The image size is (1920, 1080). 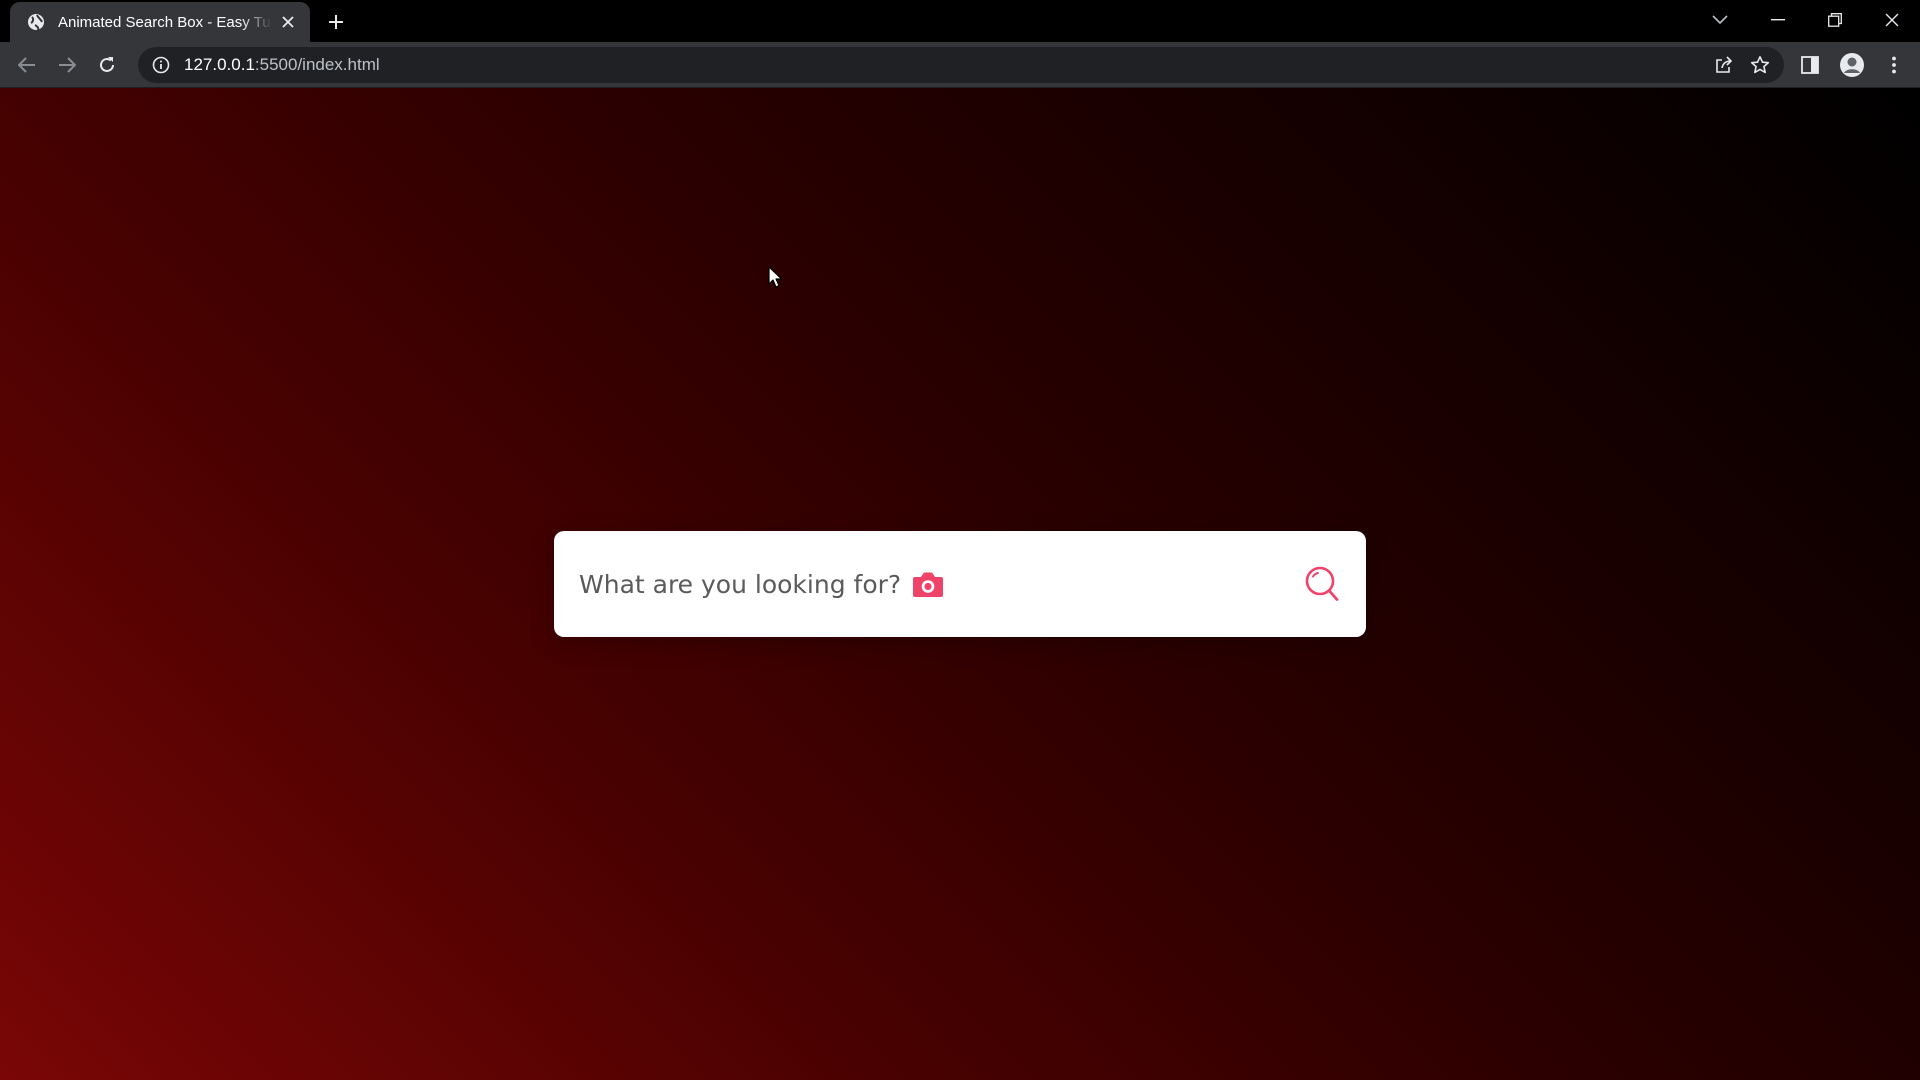 I want to click on search-input, so click(x=744, y=584).